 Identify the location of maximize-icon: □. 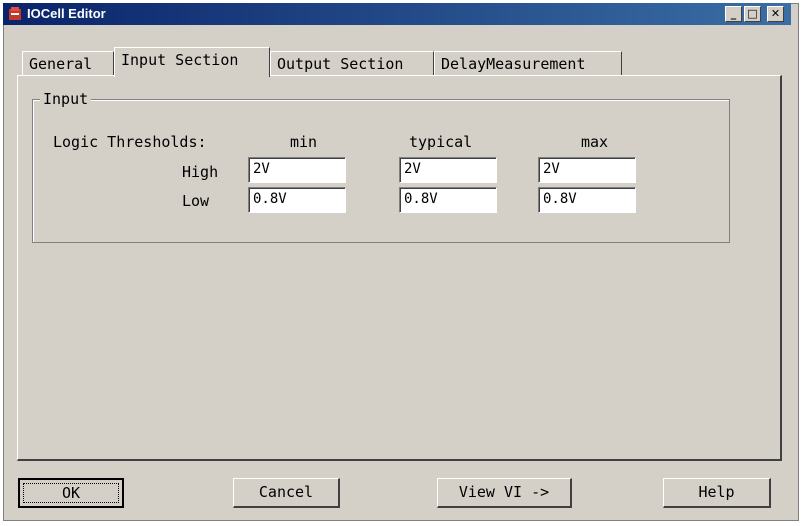
(752, 13).